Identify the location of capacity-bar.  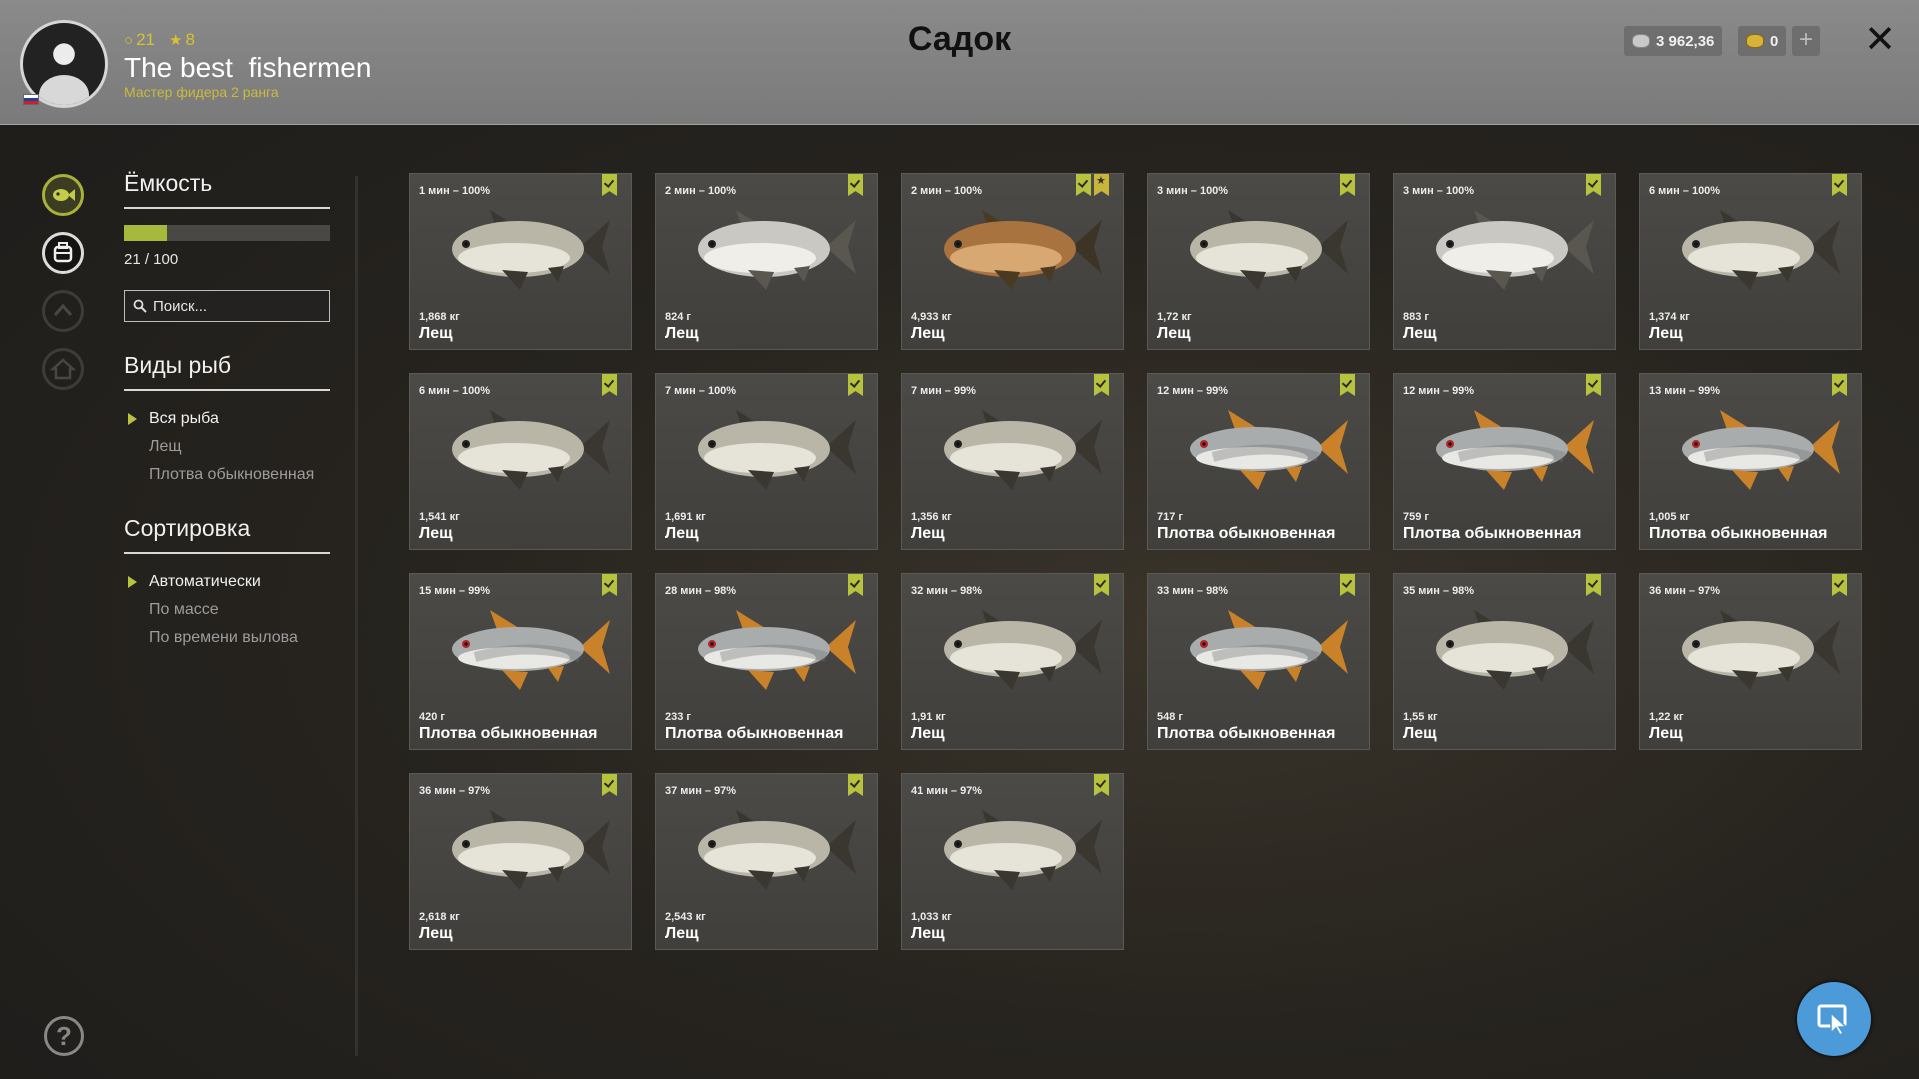
(227, 233).